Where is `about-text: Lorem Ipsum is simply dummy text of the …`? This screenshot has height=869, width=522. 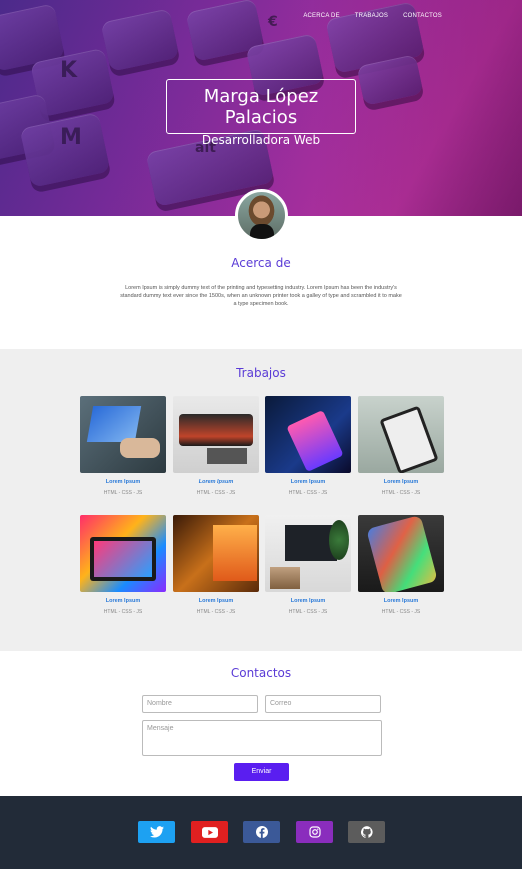
about-text: Lorem Ipsum is simply dummy text of the … is located at coordinates (261, 296).